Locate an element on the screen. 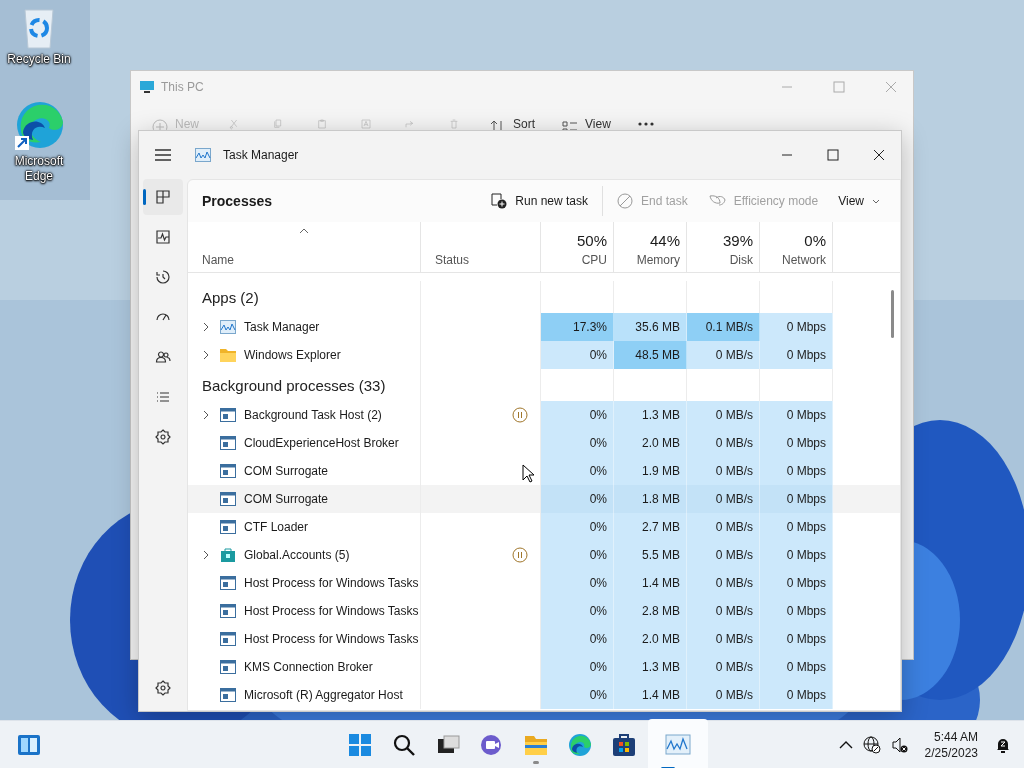 This screenshot has height=768, width=1024. processes-tab is located at coordinates (163, 197).